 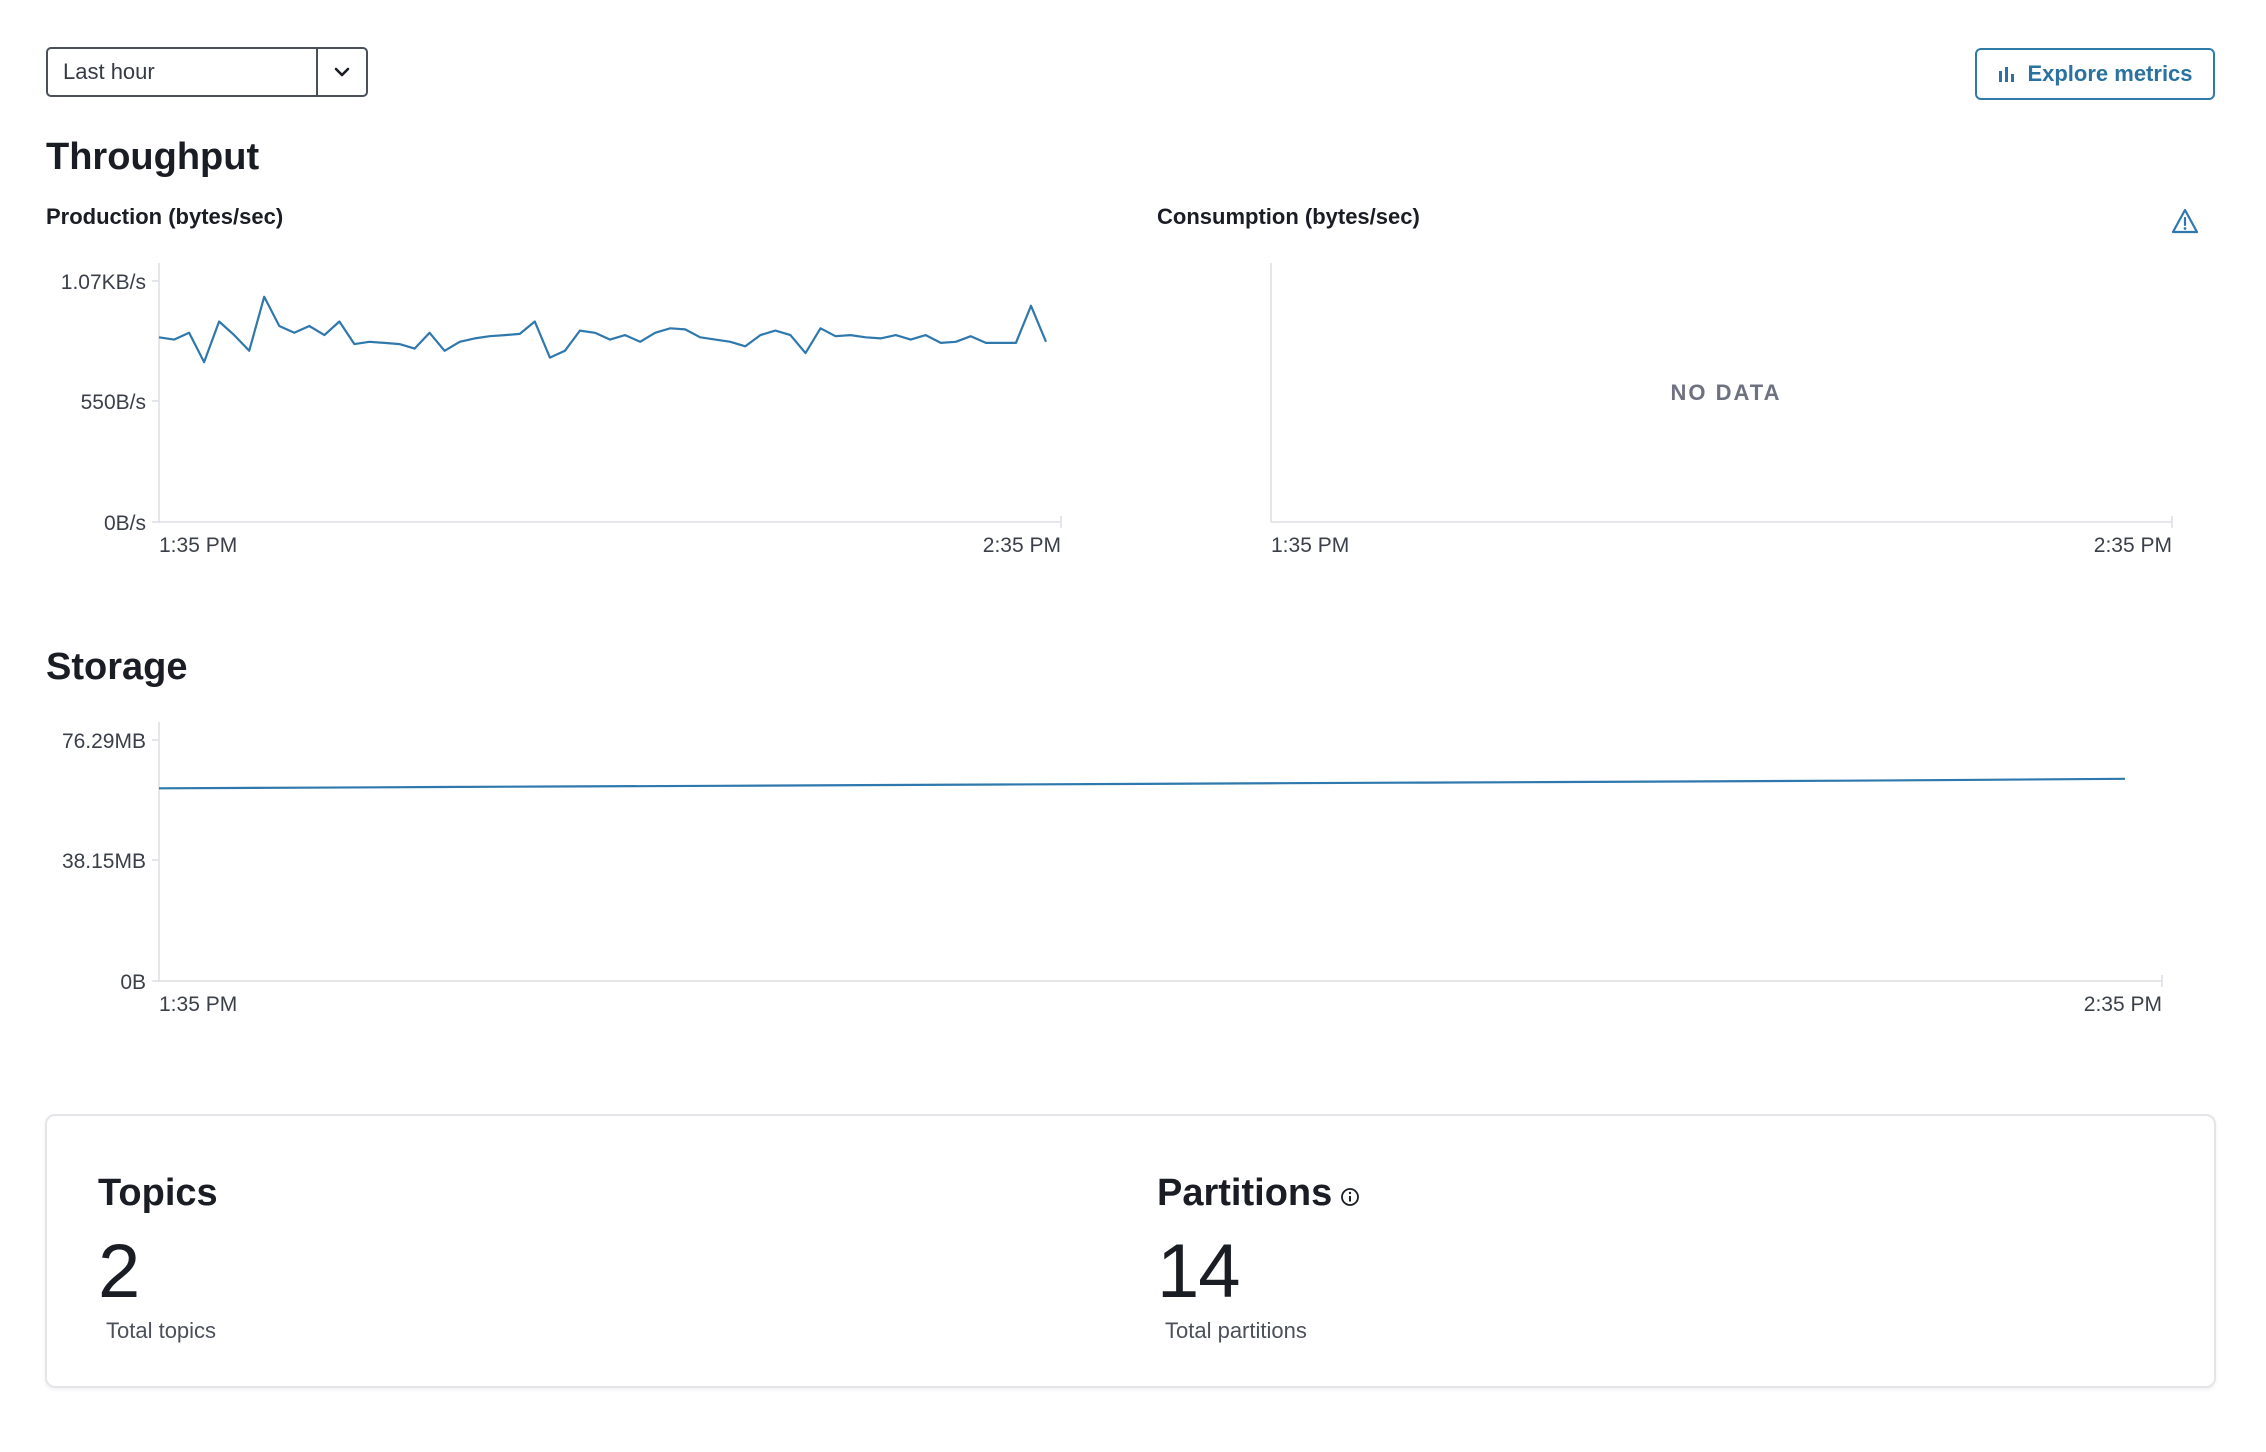 I want to click on production-y-tick: 0B/s, so click(x=125, y=523).